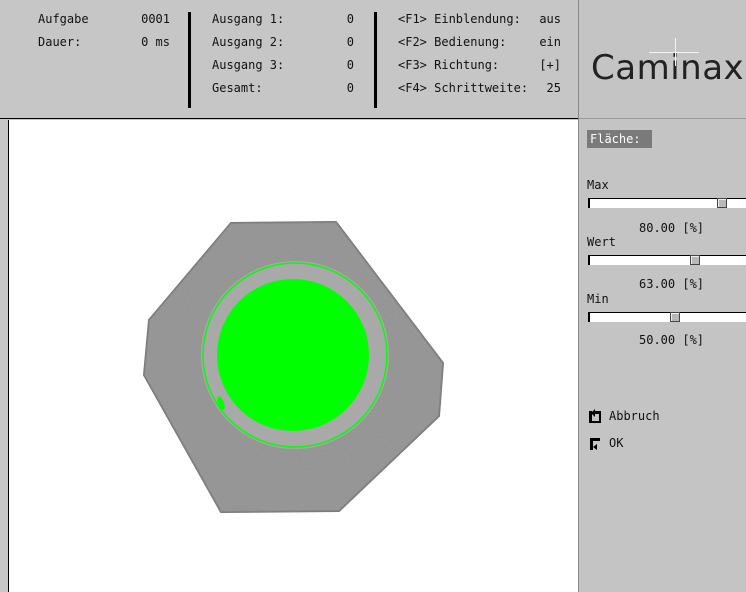 Image resolution: width=746 pixels, height=592 pixels. Describe the element at coordinates (695, 260) in the screenshot. I see `value-slider-thumb` at that location.